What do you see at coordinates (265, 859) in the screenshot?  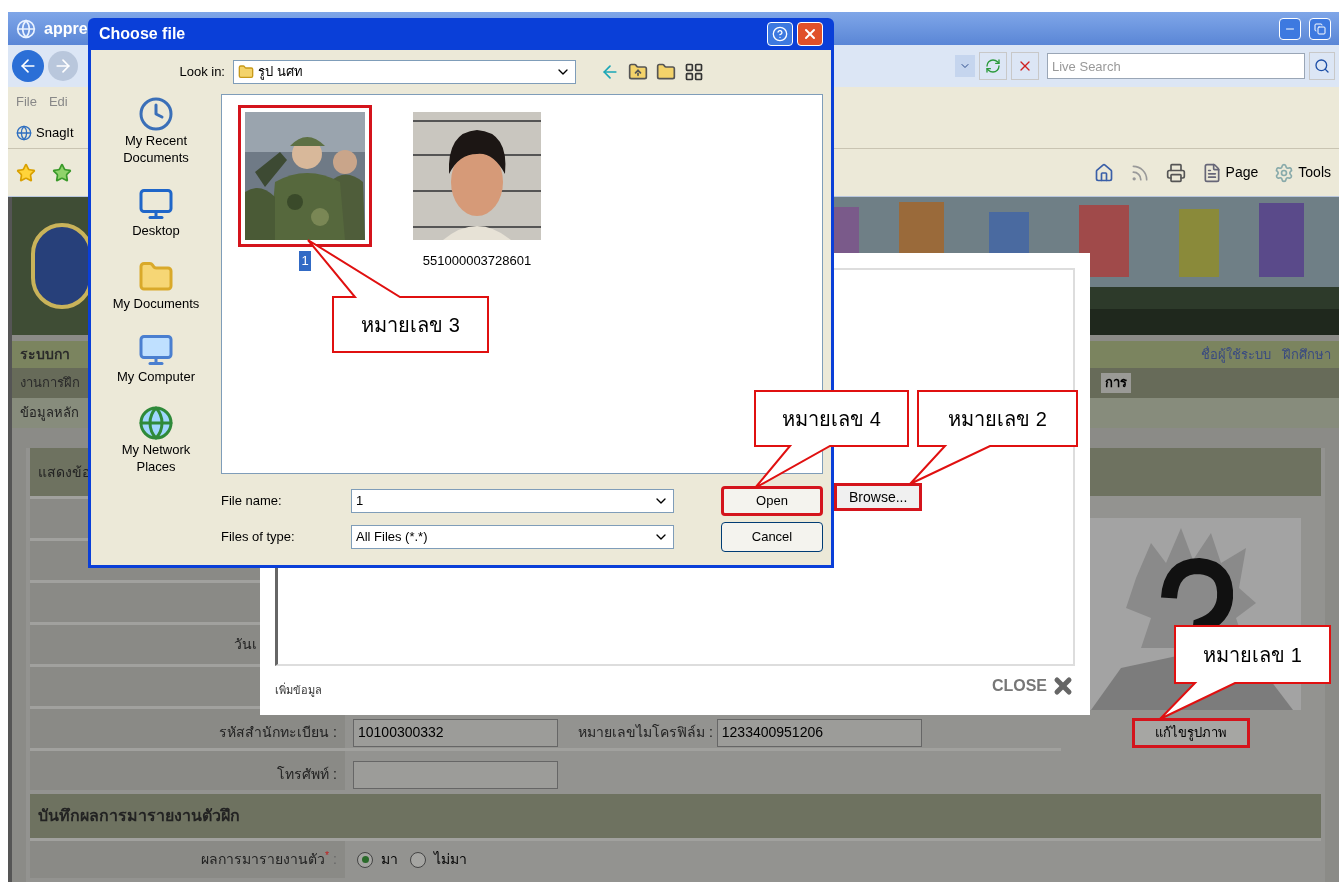 I see `field-label: ผลการมารายงานตัว$^{*}$` at bounding box center [265, 859].